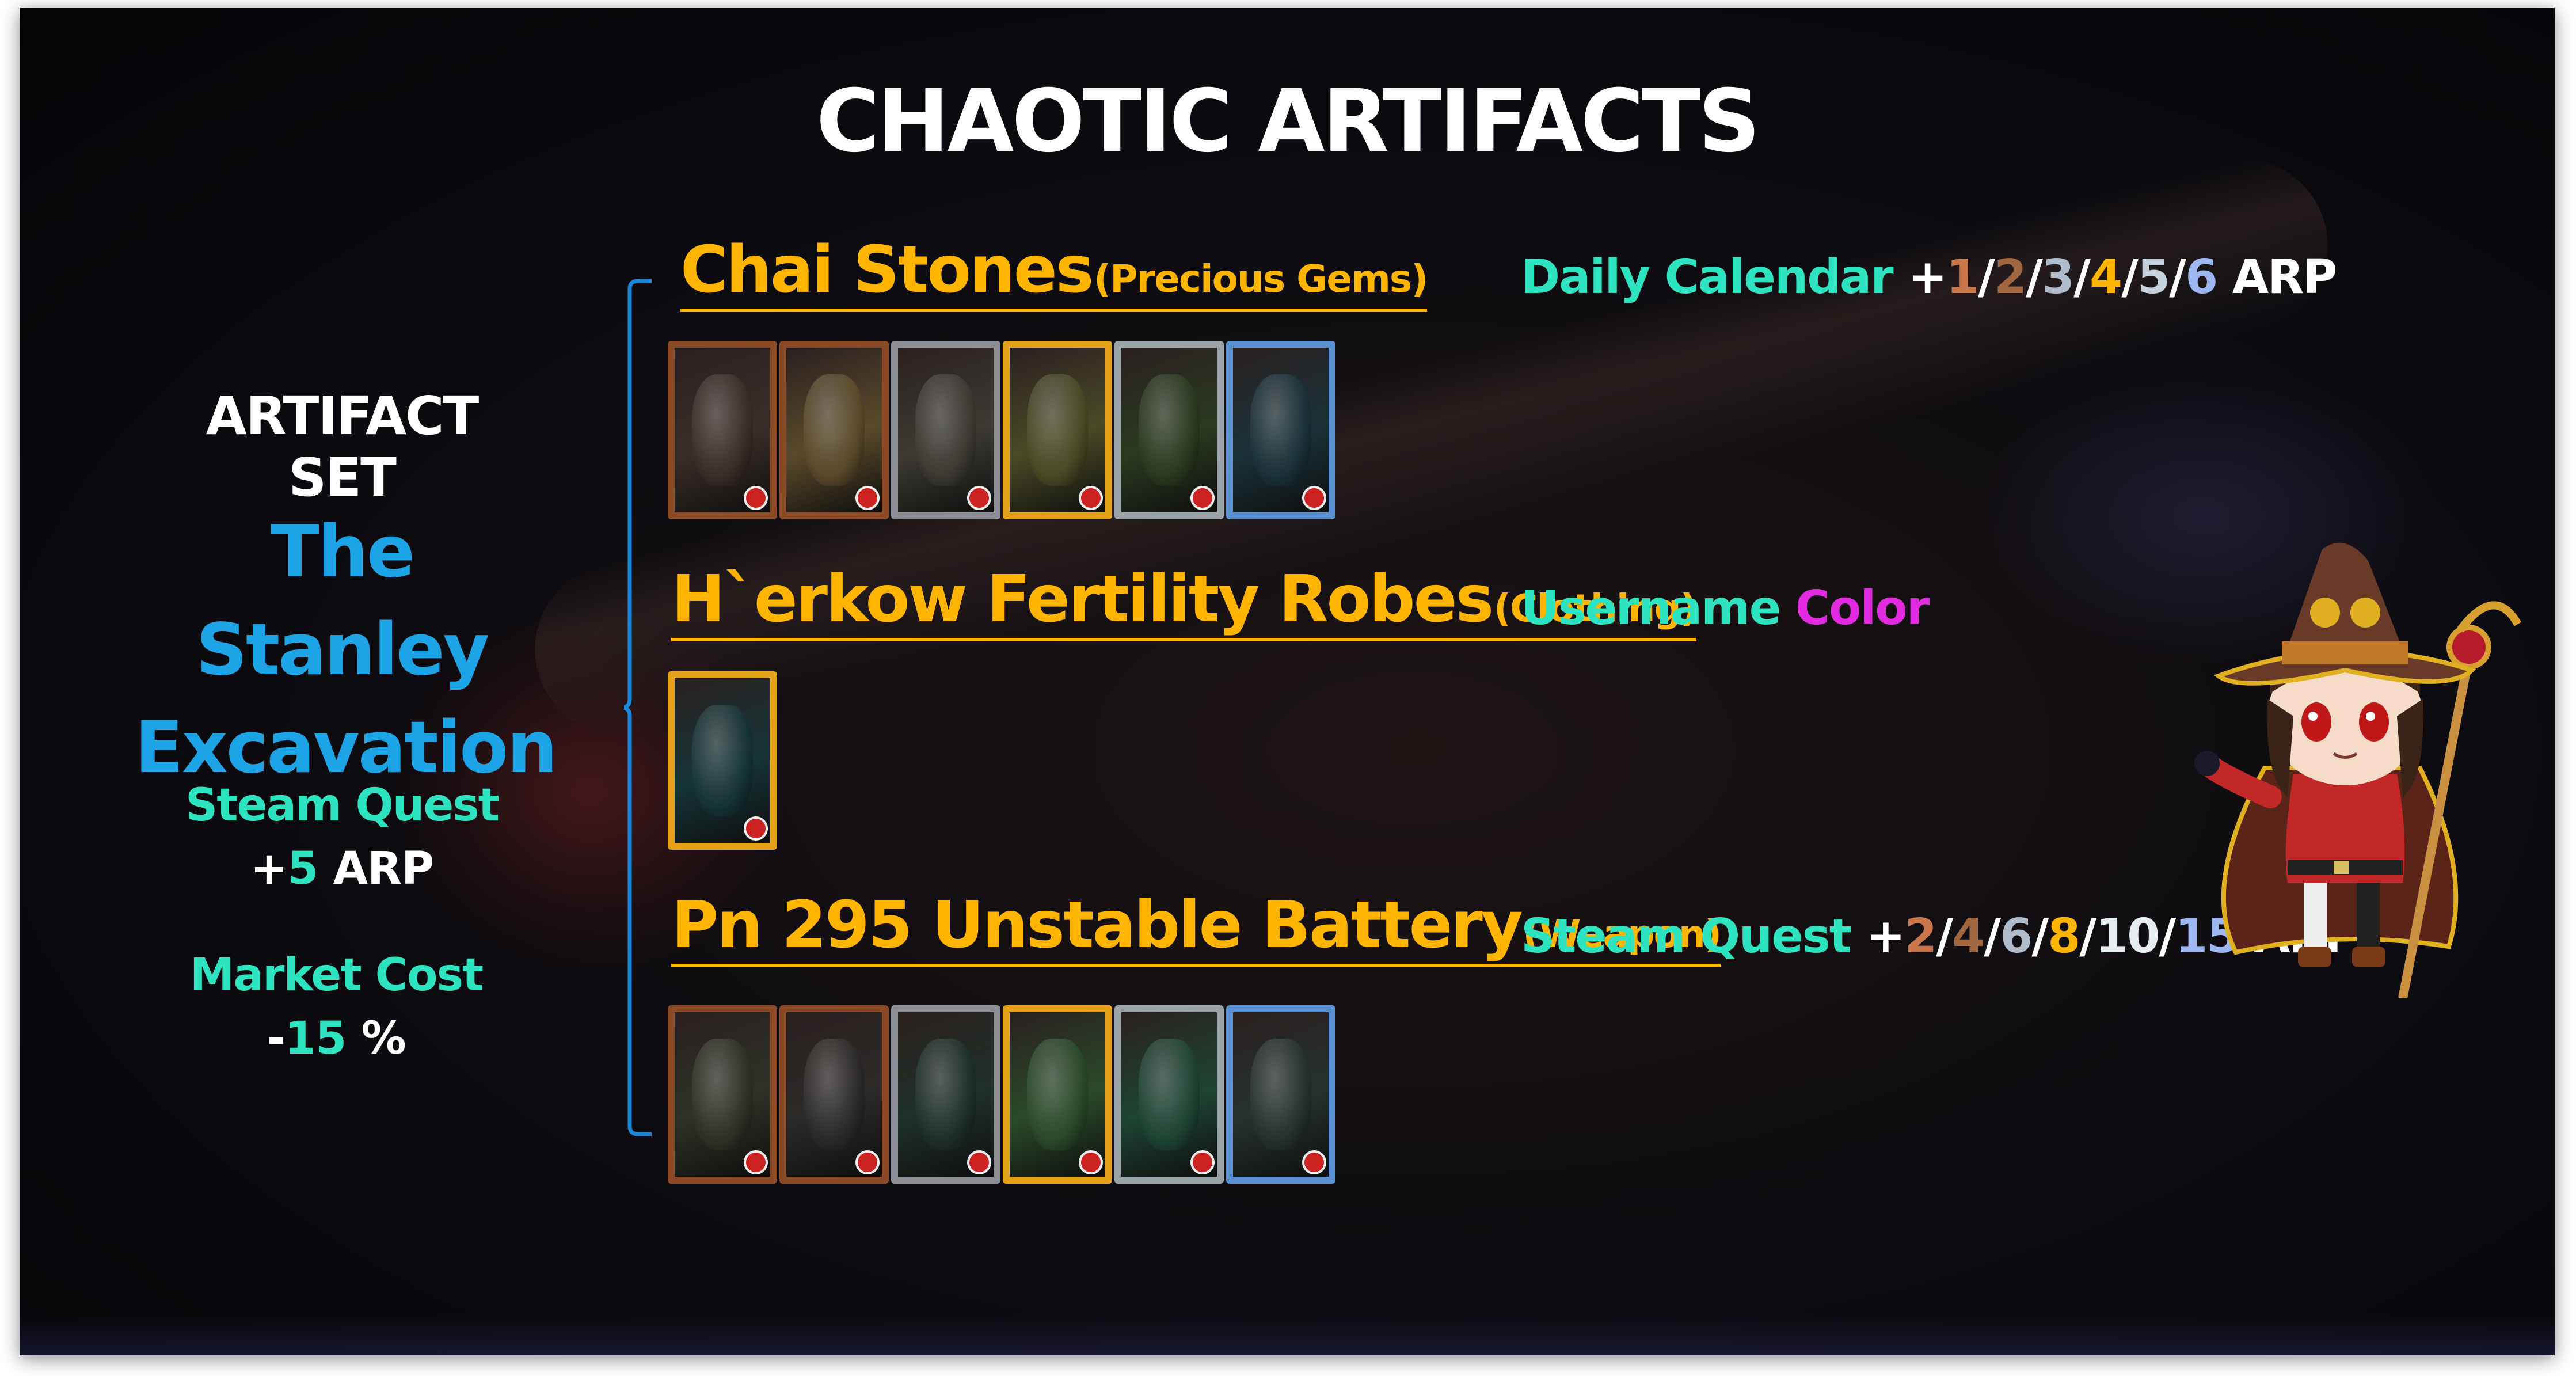  Describe the element at coordinates (1863, 608) in the screenshot. I see `perk-value: Color` at that location.